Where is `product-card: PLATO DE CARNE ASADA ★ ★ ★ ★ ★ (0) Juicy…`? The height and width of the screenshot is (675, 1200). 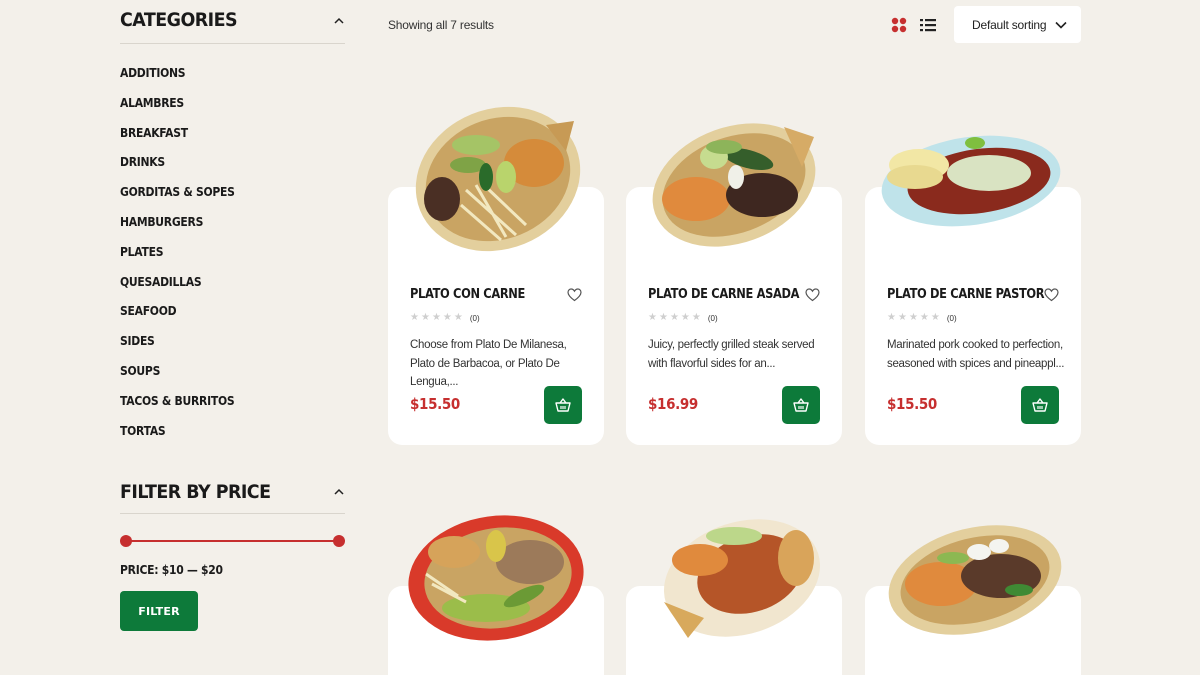
product-card: PLATO DE CARNE ASADA ★ ★ ★ ★ ★ (0) Juicy… is located at coordinates (734, 284).